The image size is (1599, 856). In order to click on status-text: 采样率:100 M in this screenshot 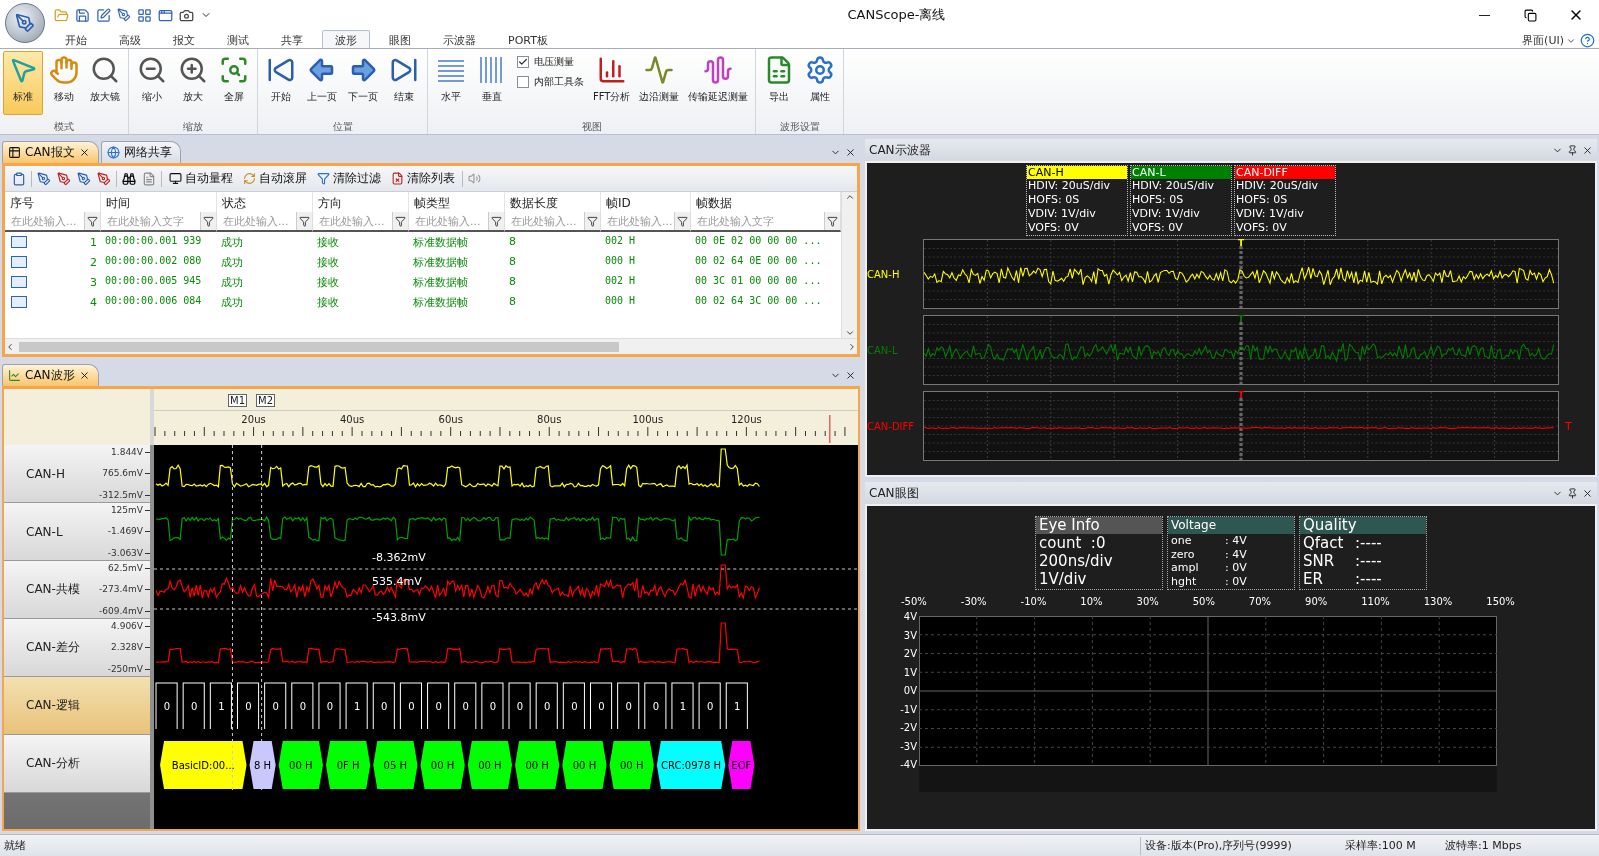, I will do `click(1380, 845)`.